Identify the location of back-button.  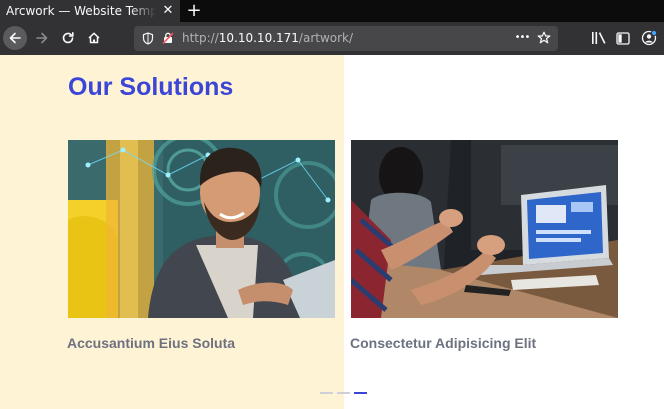
(15, 38).